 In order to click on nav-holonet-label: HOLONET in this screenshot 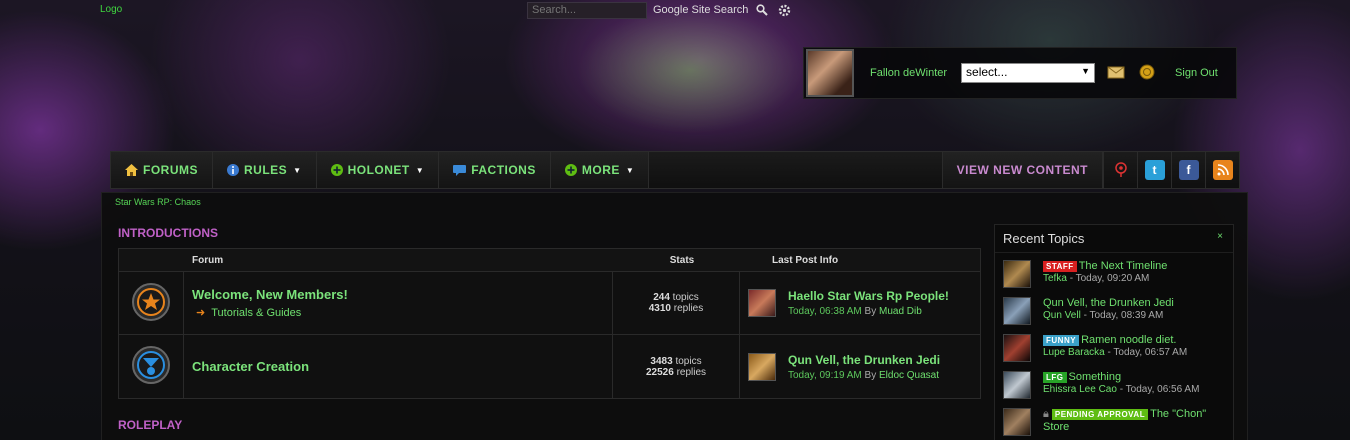, I will do `click(378, 170)`.